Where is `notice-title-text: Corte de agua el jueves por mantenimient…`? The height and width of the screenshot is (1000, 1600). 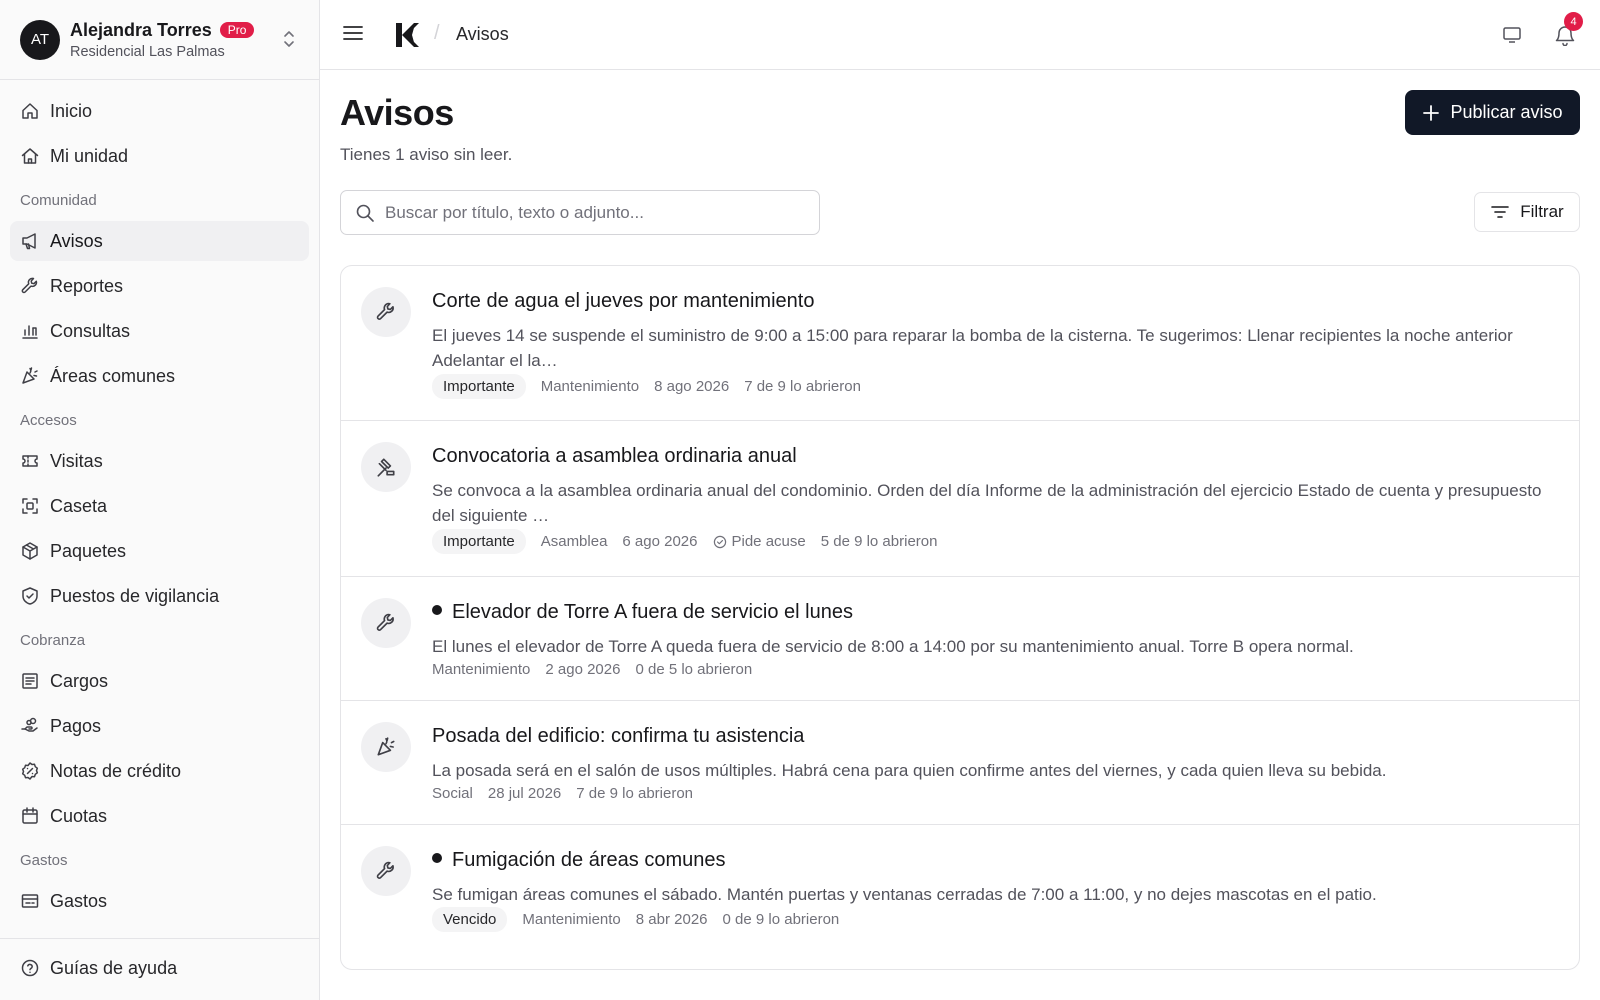
notice-title-text: Corte de agua el jueves por mantenimient… is located at coordinates (623, 301).